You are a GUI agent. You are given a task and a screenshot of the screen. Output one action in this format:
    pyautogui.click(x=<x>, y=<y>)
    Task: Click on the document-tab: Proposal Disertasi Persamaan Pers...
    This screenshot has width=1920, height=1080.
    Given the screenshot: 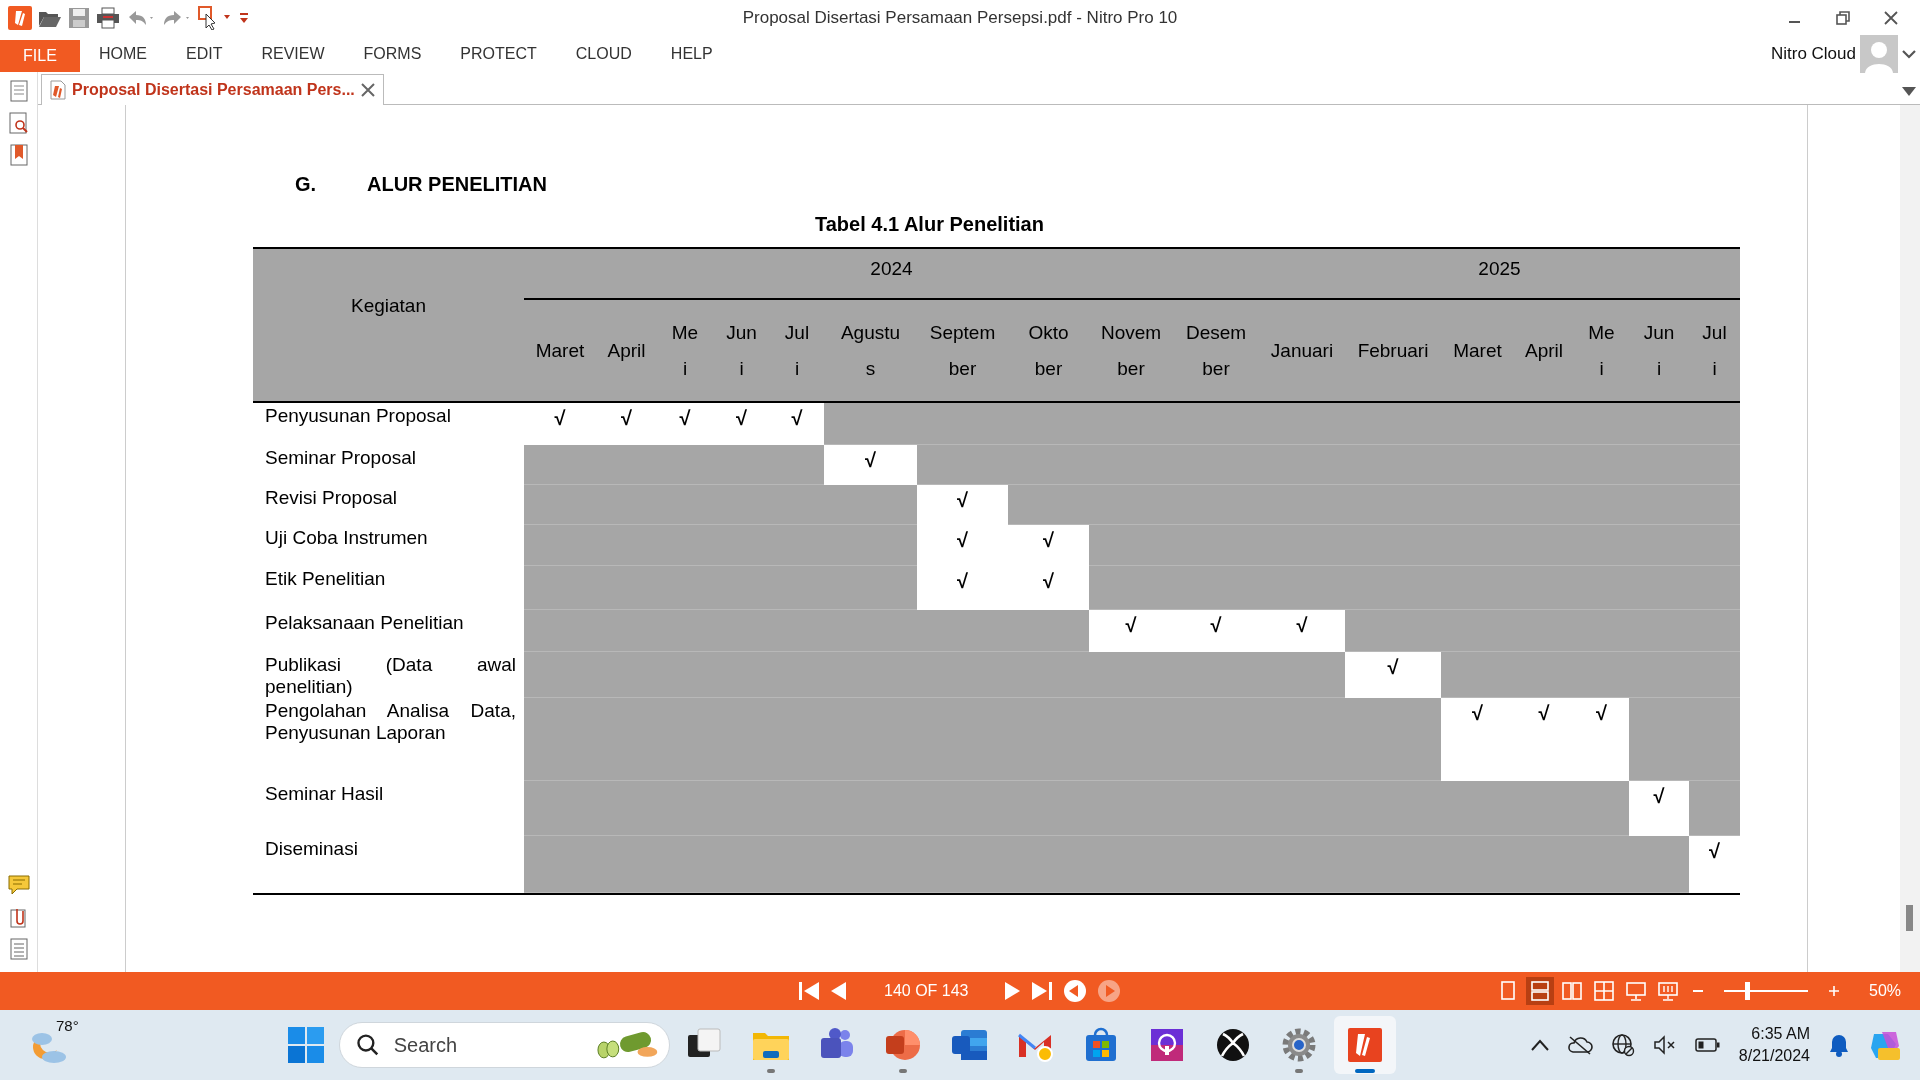 What is the action you would take?
    pyautogui.click(x=212, y=89)
    